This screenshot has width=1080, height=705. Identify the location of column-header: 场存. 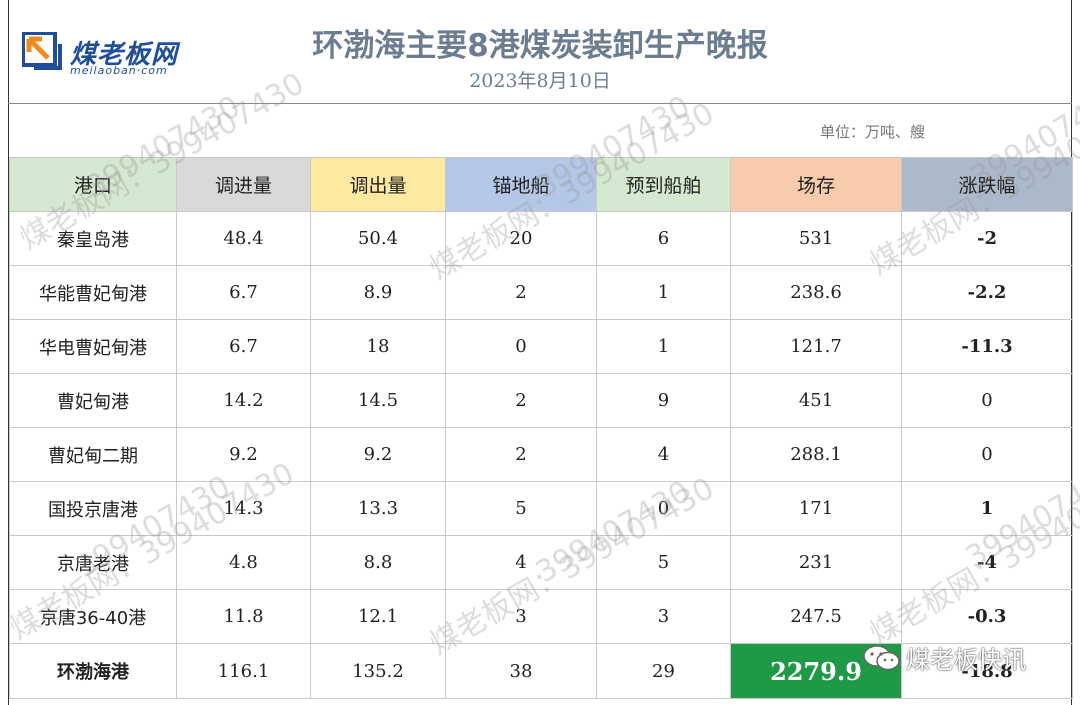
(816, 184).